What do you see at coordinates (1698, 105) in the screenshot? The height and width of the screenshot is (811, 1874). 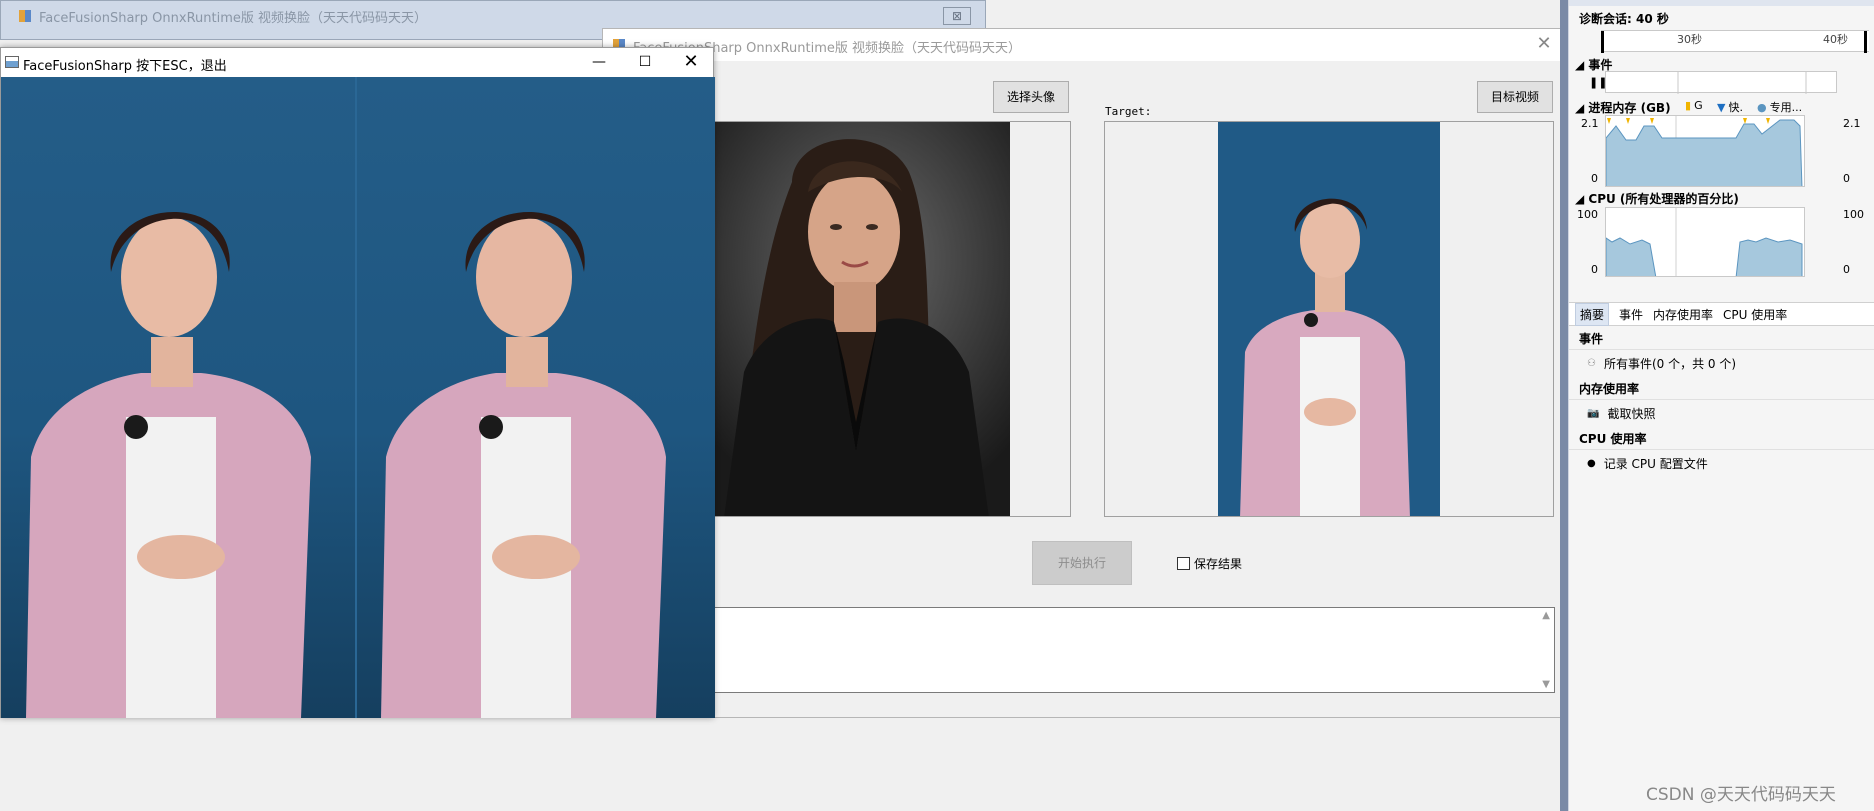 I see `legend-gc-label: G` at bounding box center [1698, 105].